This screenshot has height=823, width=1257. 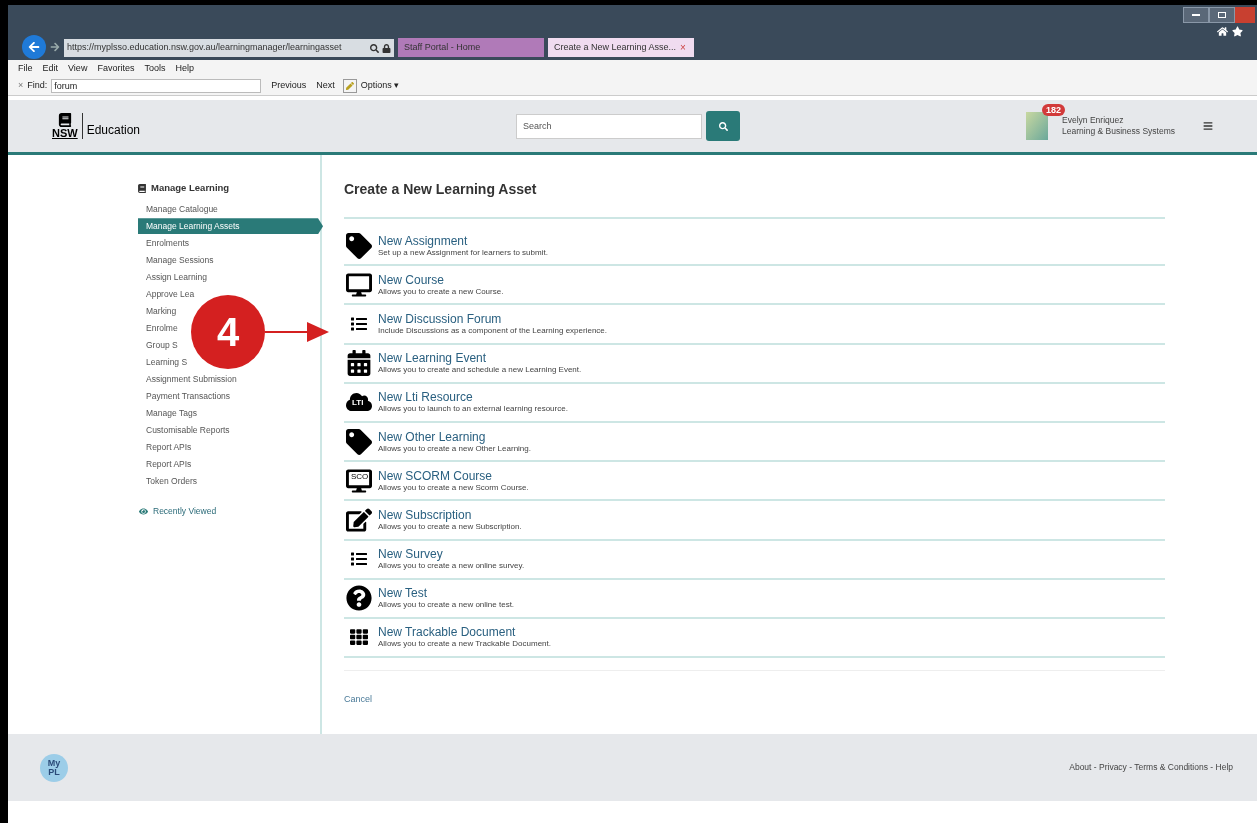 I want to click on calendar-icon, so click(x=359, y=363).